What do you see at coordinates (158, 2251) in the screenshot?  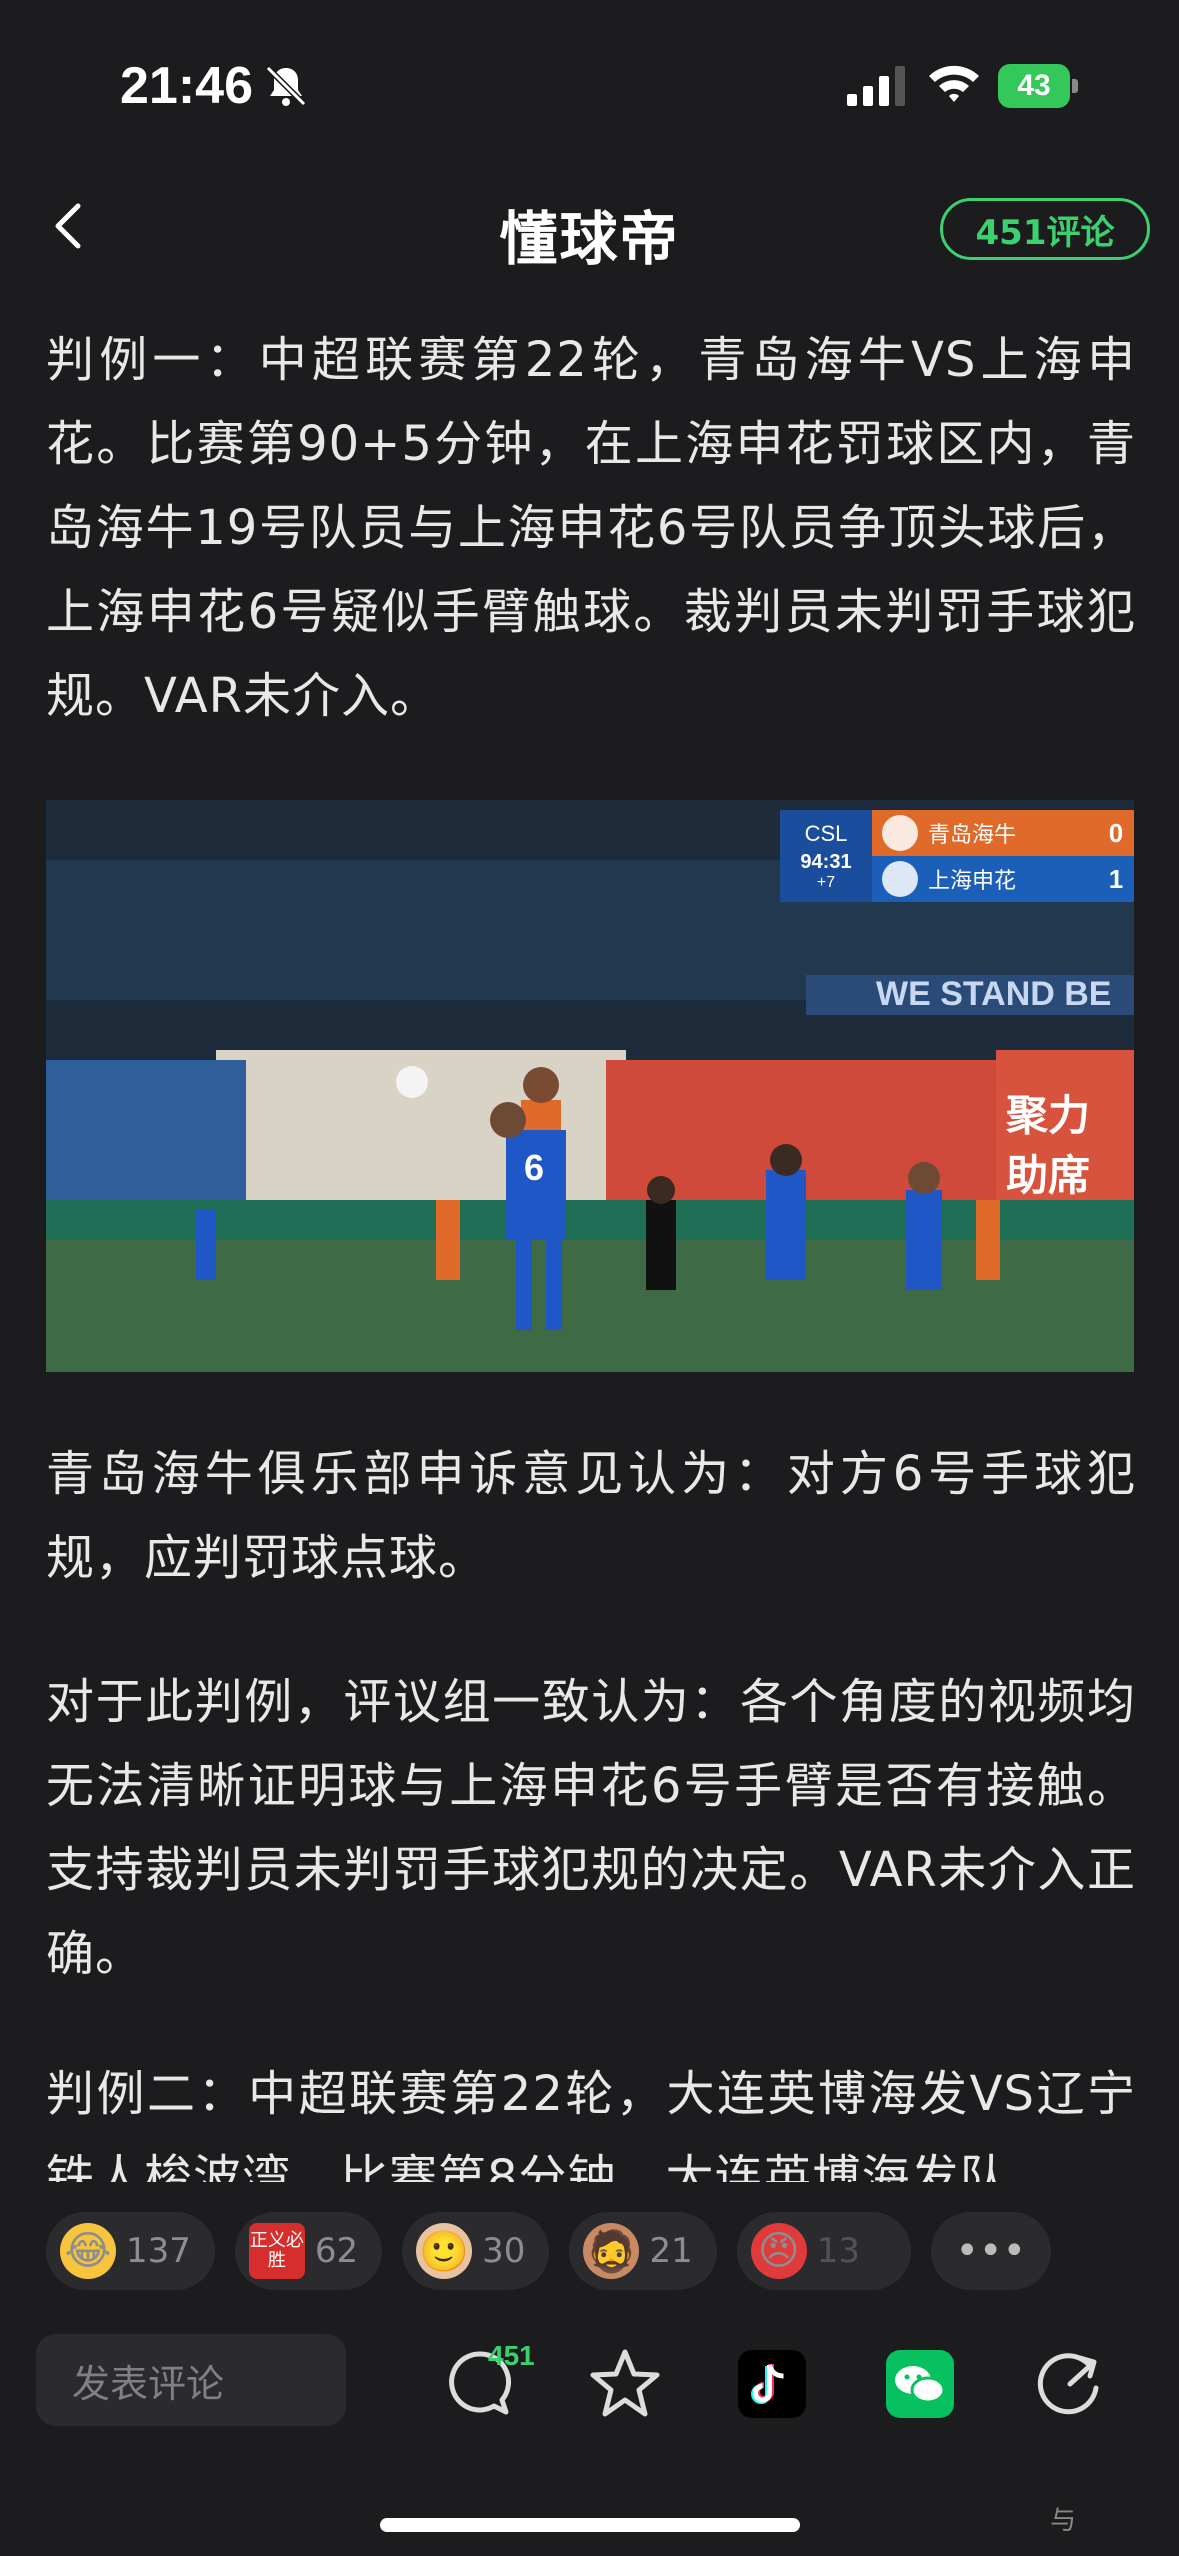 I see `reaction-count: 137` at bounding box center [158, 2251].